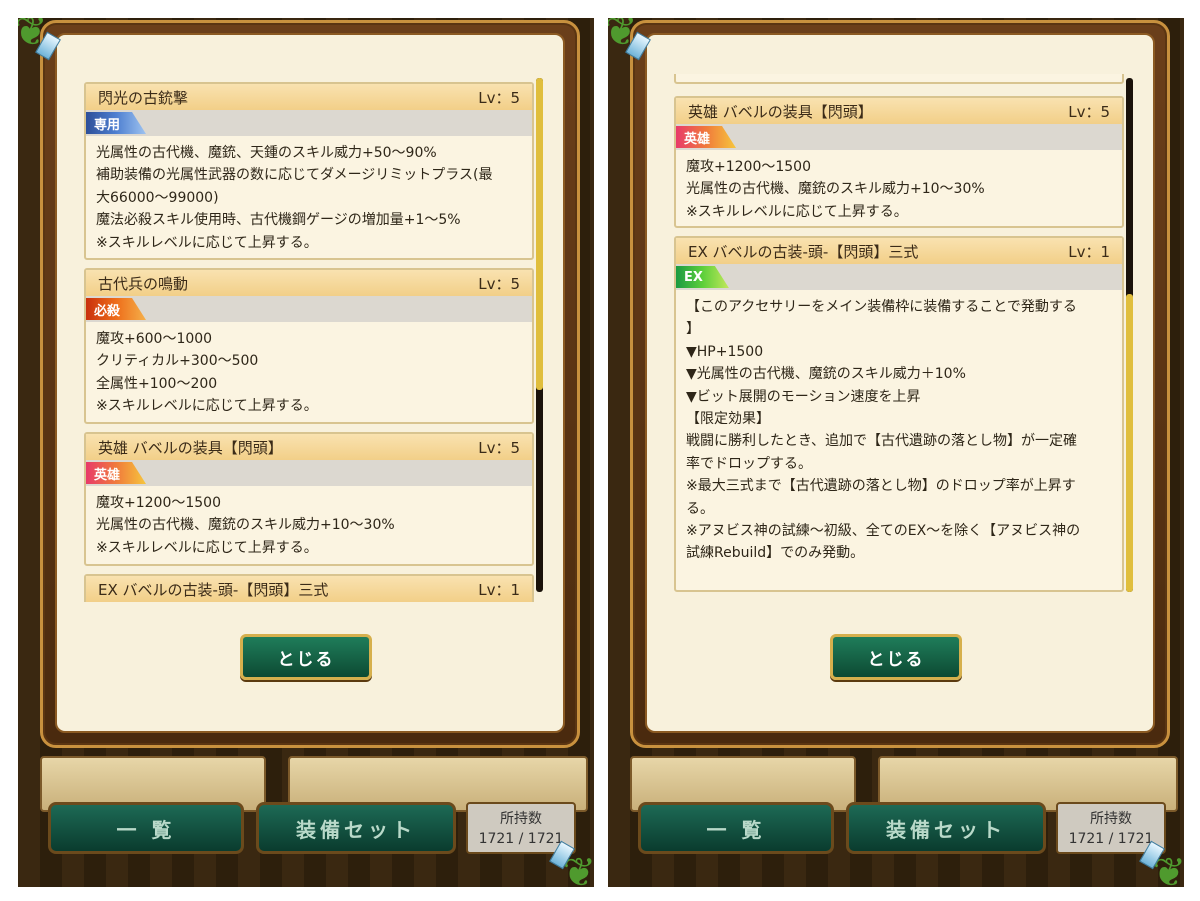  I want to click on description-line: 魔法必殺スキル使用時、古代機鋼ゲージの増加量+1〜5%, so click(278, 220).